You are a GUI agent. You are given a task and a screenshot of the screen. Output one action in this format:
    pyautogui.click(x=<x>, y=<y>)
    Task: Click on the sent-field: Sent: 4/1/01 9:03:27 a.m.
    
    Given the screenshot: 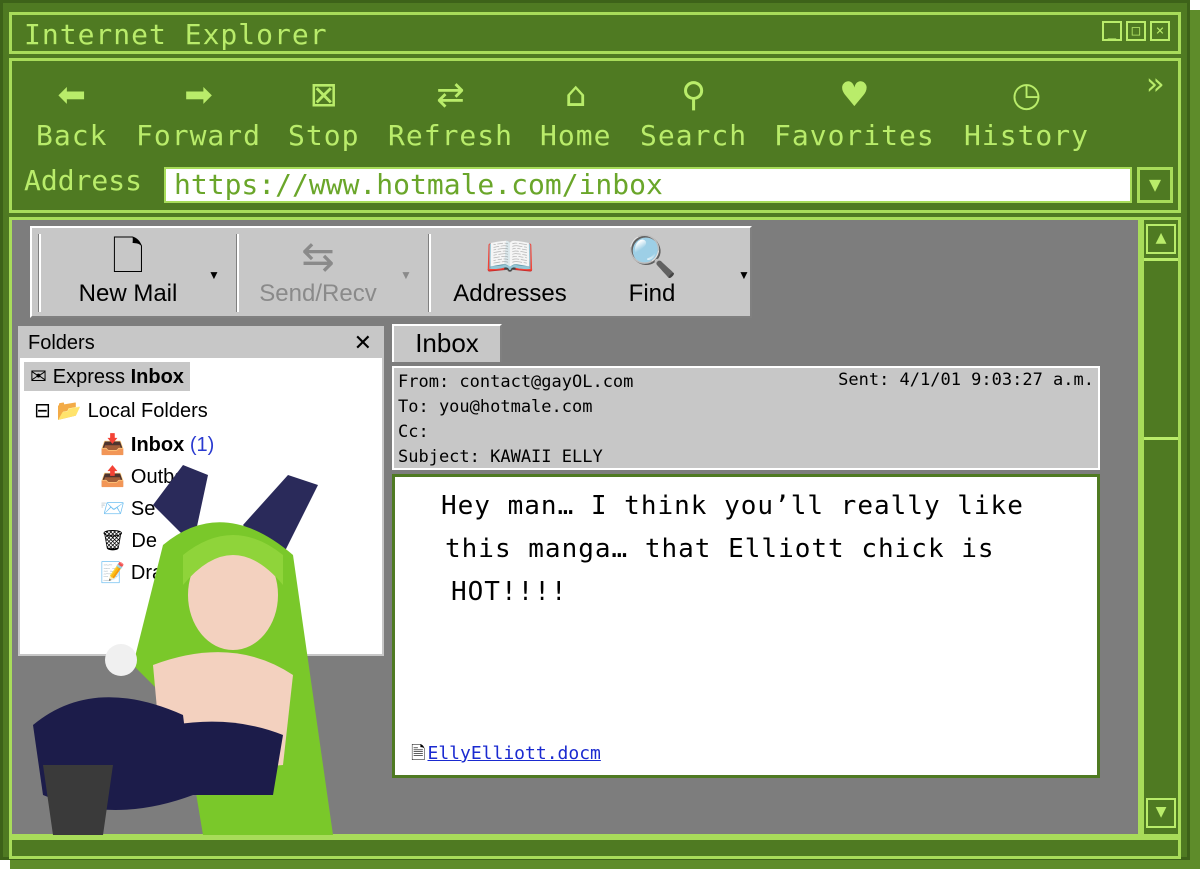 What is the action you would take?
    pyautogui.click(x=966, y=380)
    